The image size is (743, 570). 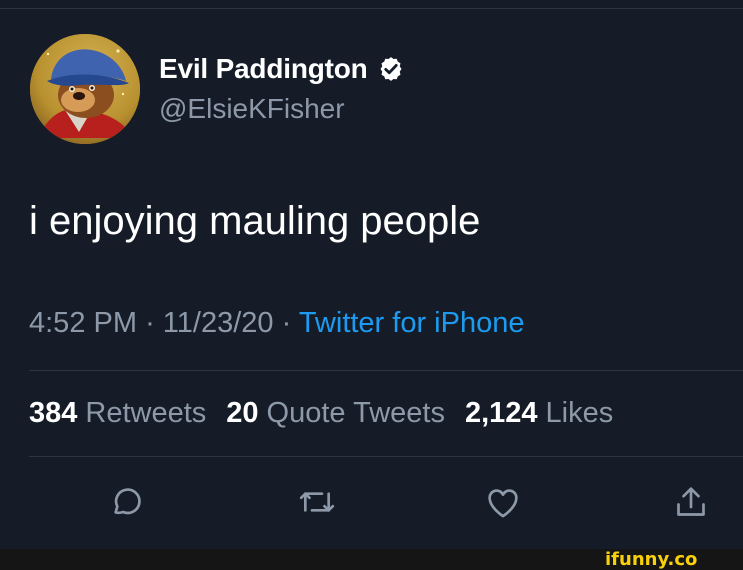 I want to click on like-button, so click(x=503, y=502).